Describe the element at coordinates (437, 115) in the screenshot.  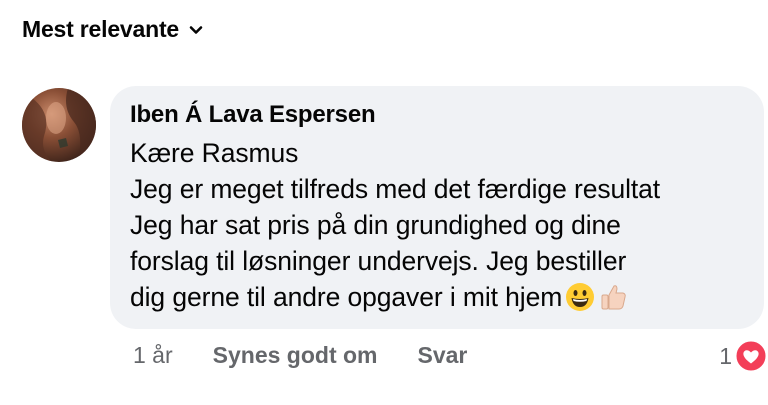
I see `comment-author: Iben Á Lava Espersen` at that location.